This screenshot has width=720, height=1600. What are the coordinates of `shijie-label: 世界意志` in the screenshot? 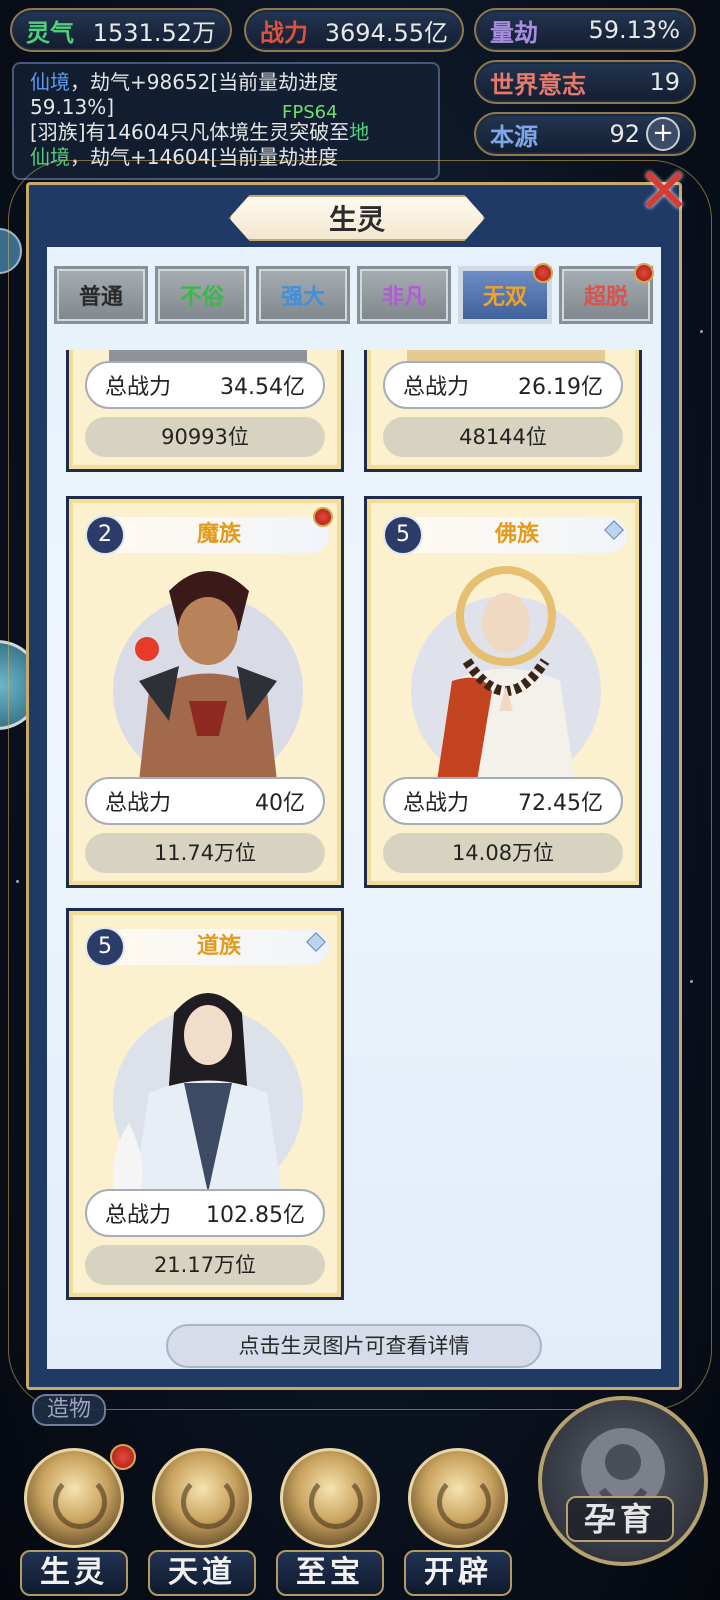 It's located at (538, 84).